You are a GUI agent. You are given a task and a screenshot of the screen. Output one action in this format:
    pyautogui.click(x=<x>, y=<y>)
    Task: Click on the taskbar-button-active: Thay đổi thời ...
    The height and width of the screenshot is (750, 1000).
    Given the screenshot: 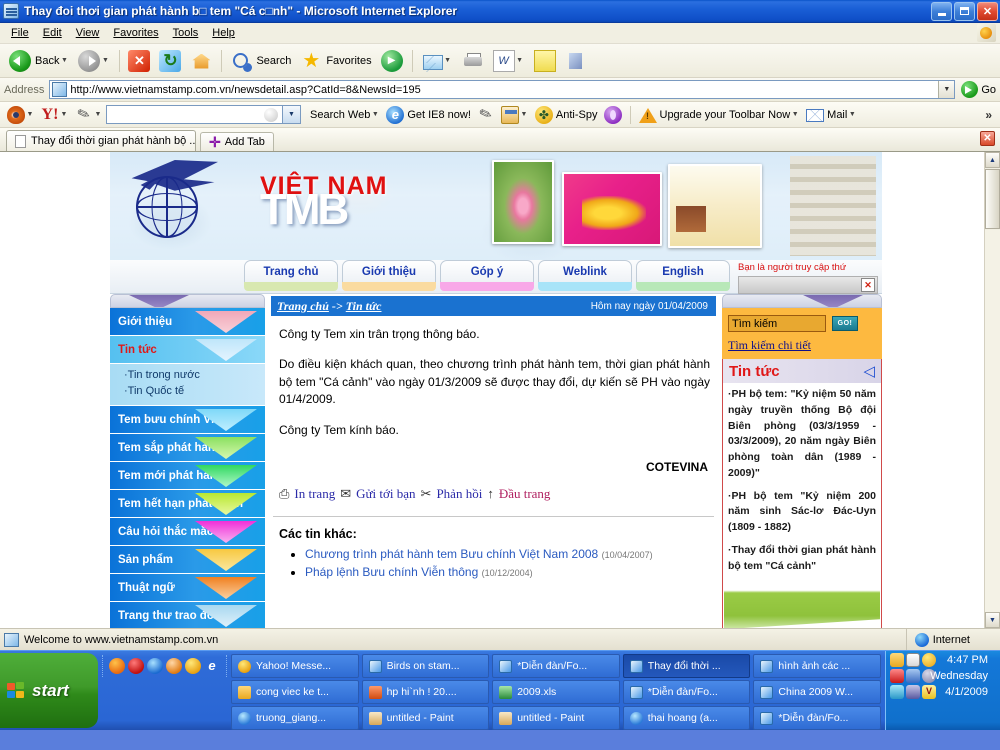 What is the action you would take?
    pyautogui.click(x=686, y=666)
    